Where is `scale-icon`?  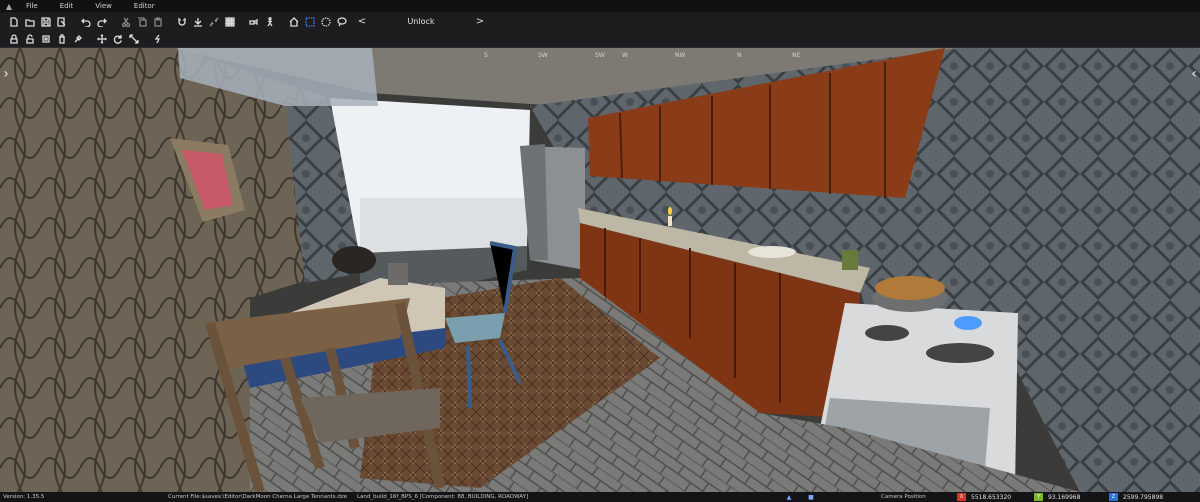
scale-icon is located at coordinates (134, 38).